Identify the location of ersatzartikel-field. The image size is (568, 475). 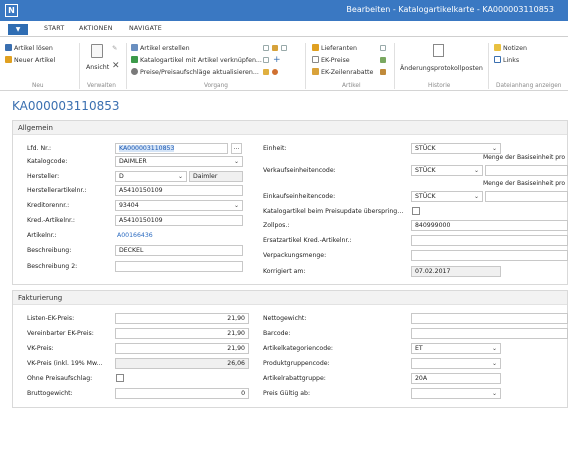
(489, 240).